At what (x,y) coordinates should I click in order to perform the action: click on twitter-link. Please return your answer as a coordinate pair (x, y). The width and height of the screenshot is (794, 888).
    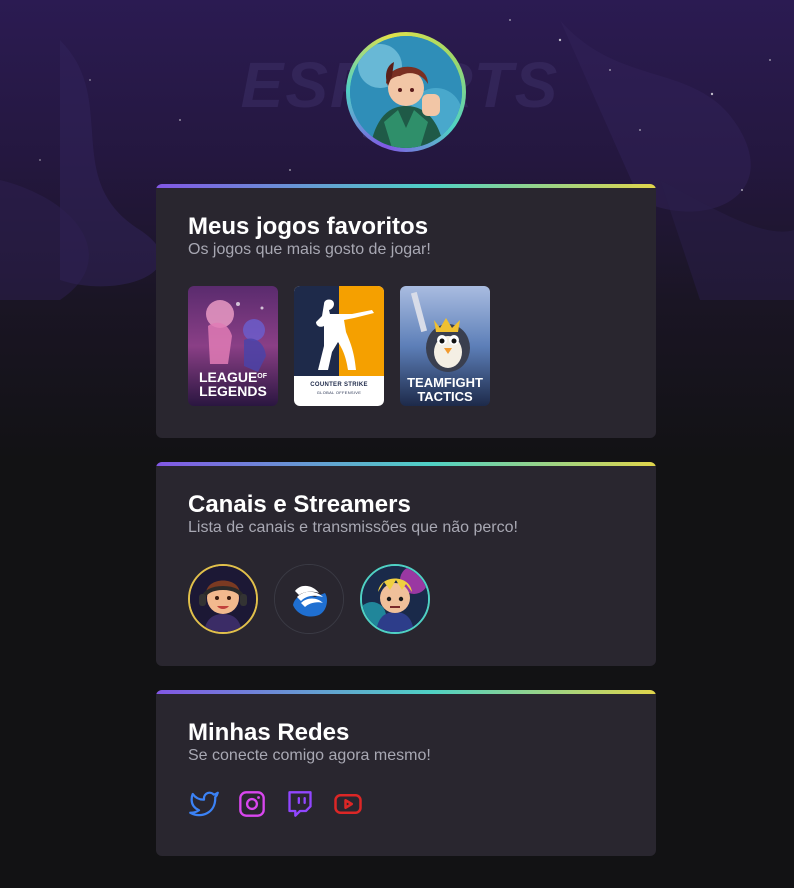
    Looking at the image, I should click on (204, 804).